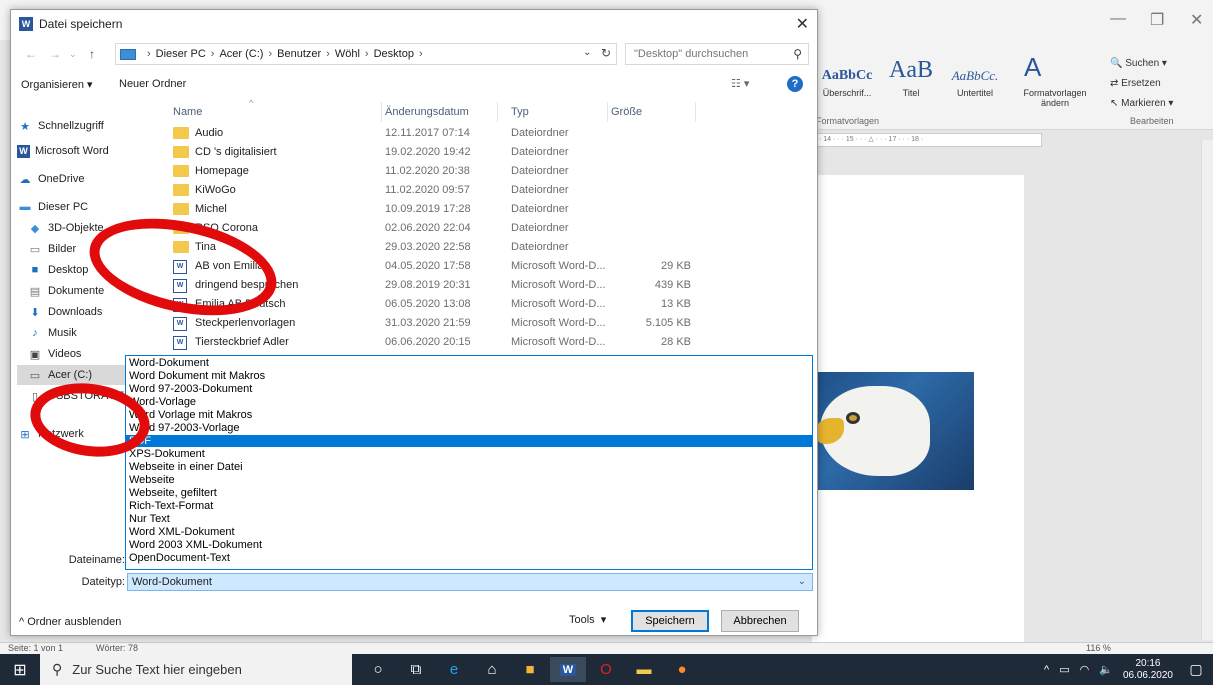 The width and height of the screenshot is (1213, 685). I want to click on opera-icon: O, so click(606, 669).